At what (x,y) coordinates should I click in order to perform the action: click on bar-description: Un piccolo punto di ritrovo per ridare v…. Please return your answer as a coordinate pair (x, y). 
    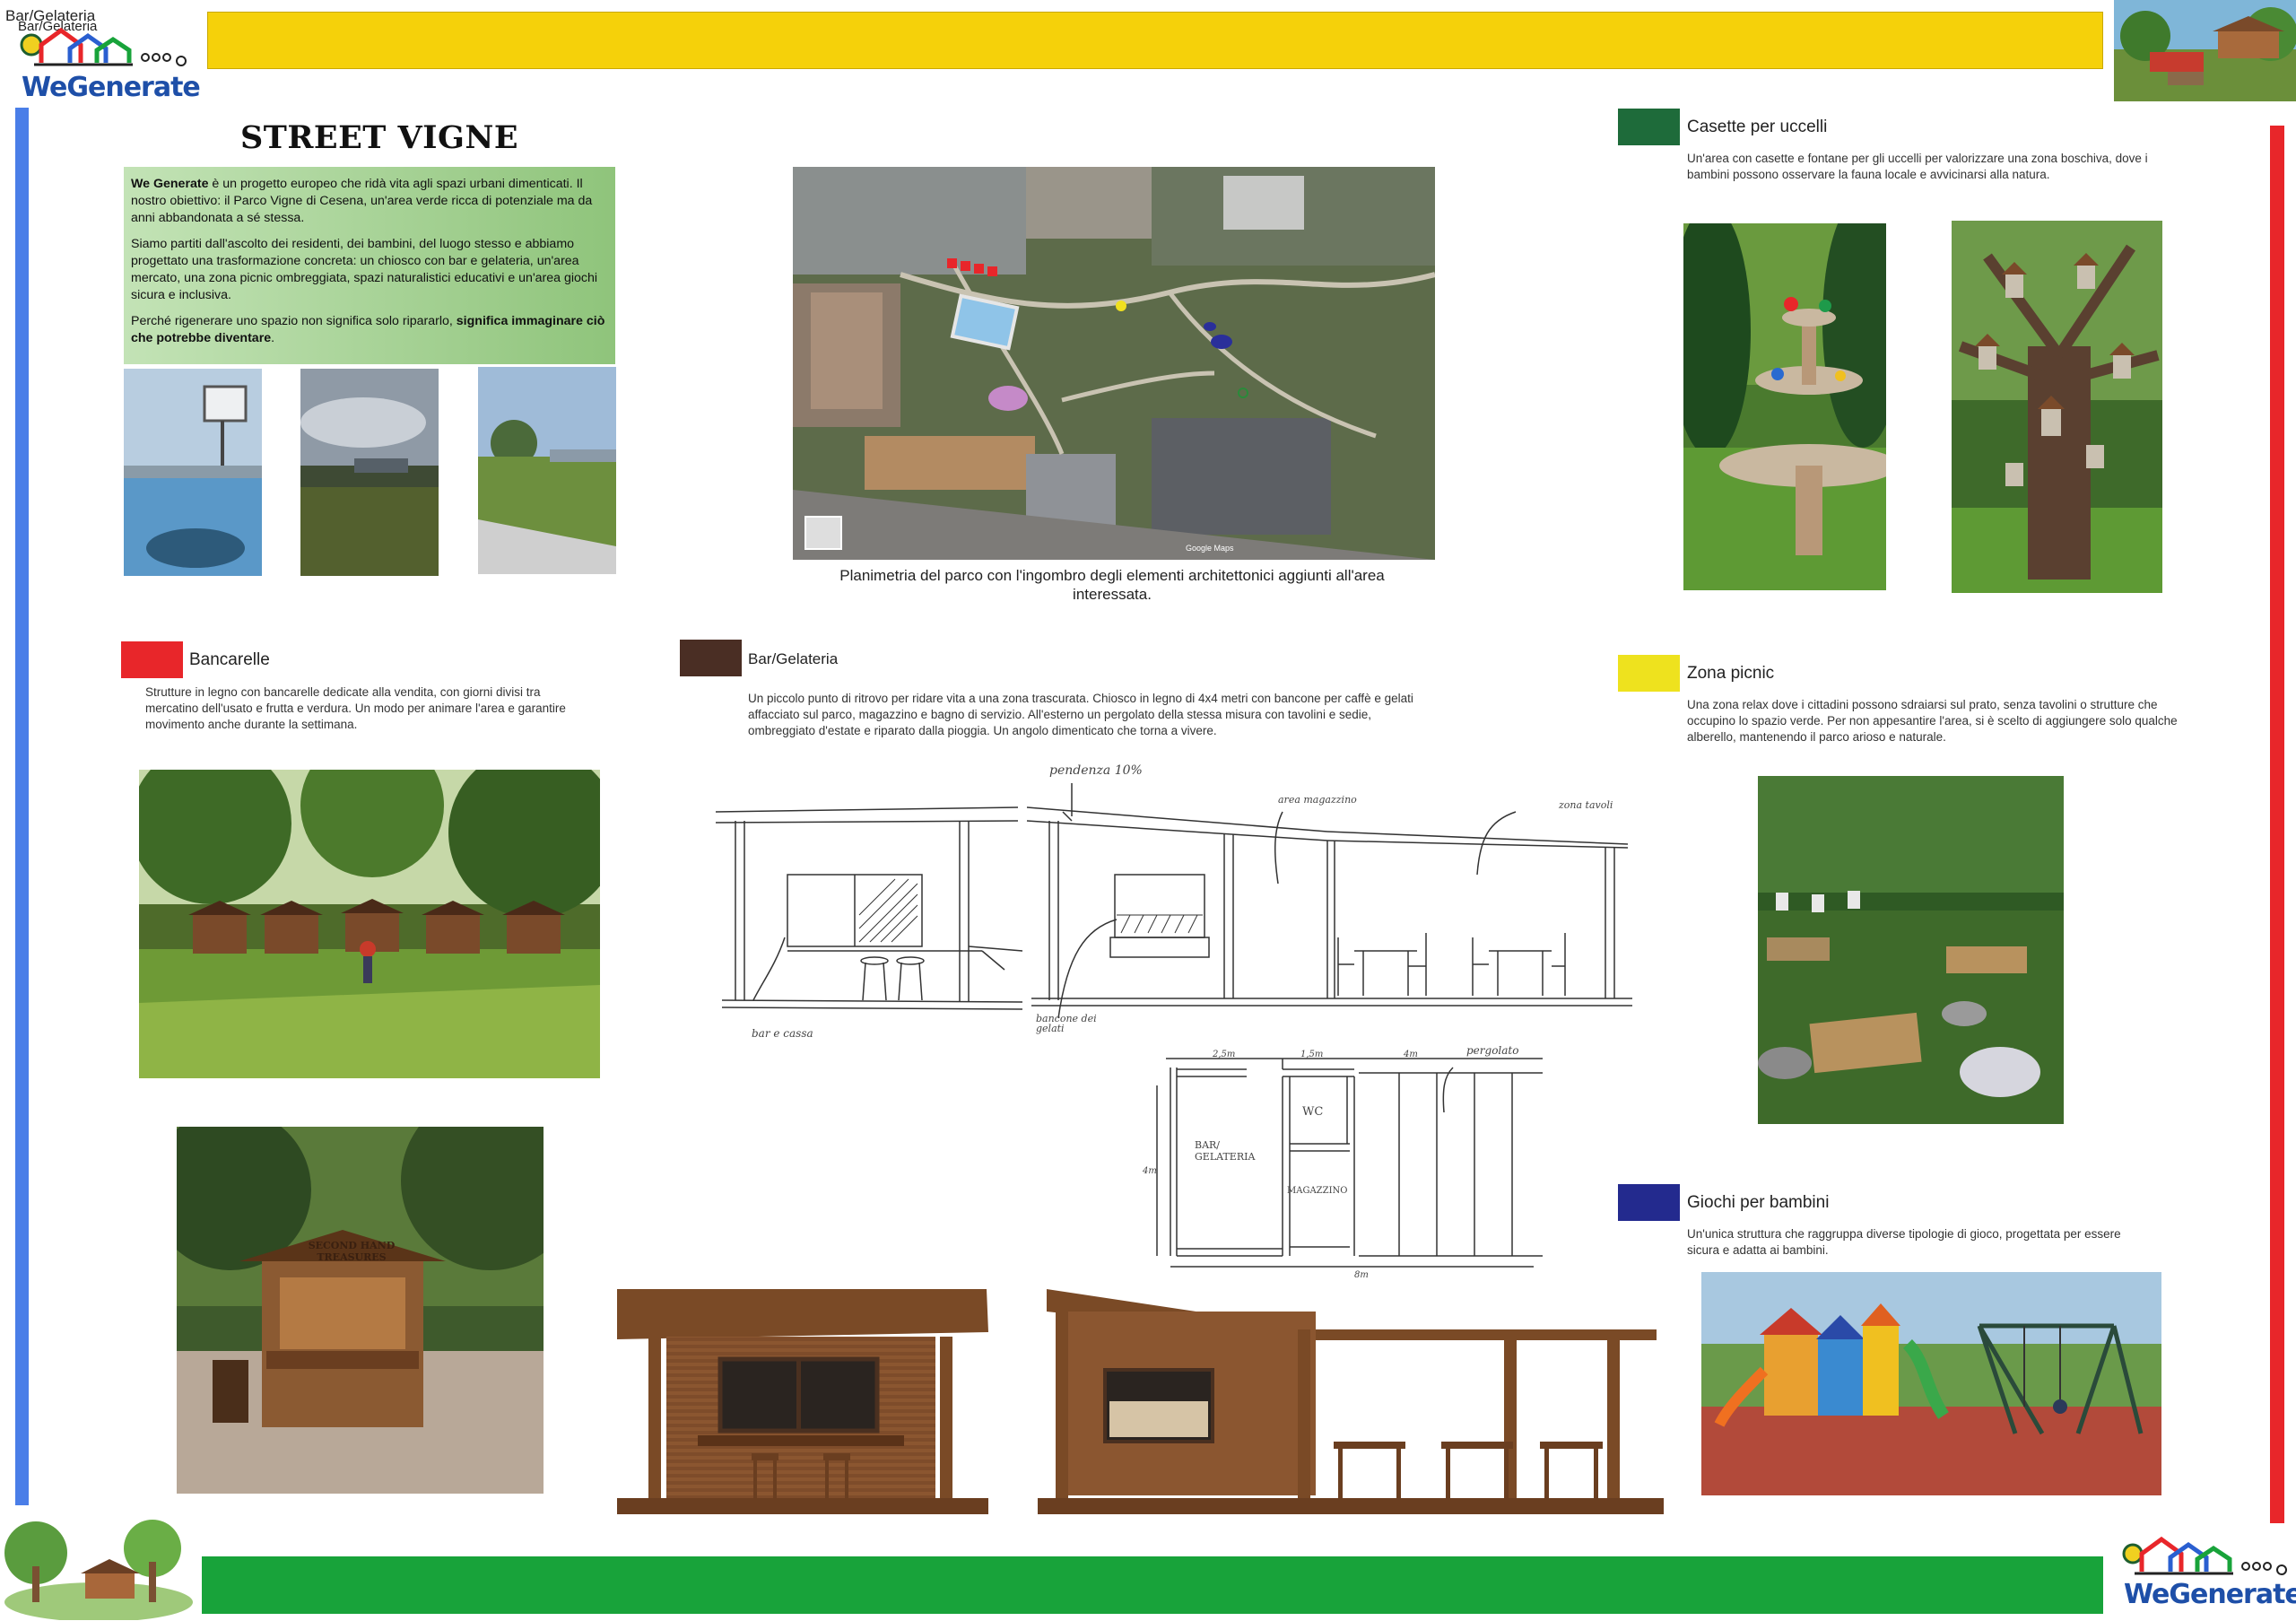
    Looking at the image, I should click on (1080, 714).